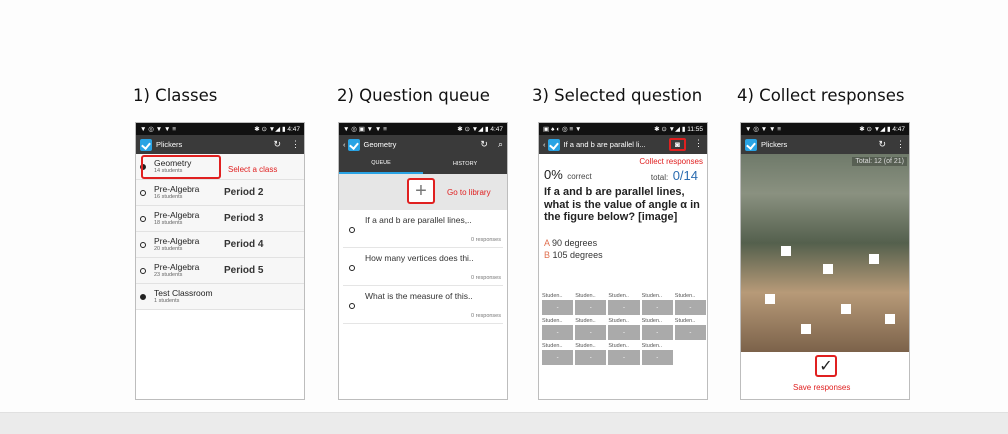 The width and height of the screenshot is (1008, 434). Describe the element at coordinates (500, 144) in the screenshot. I see `search-icon: ⌕` at that location.